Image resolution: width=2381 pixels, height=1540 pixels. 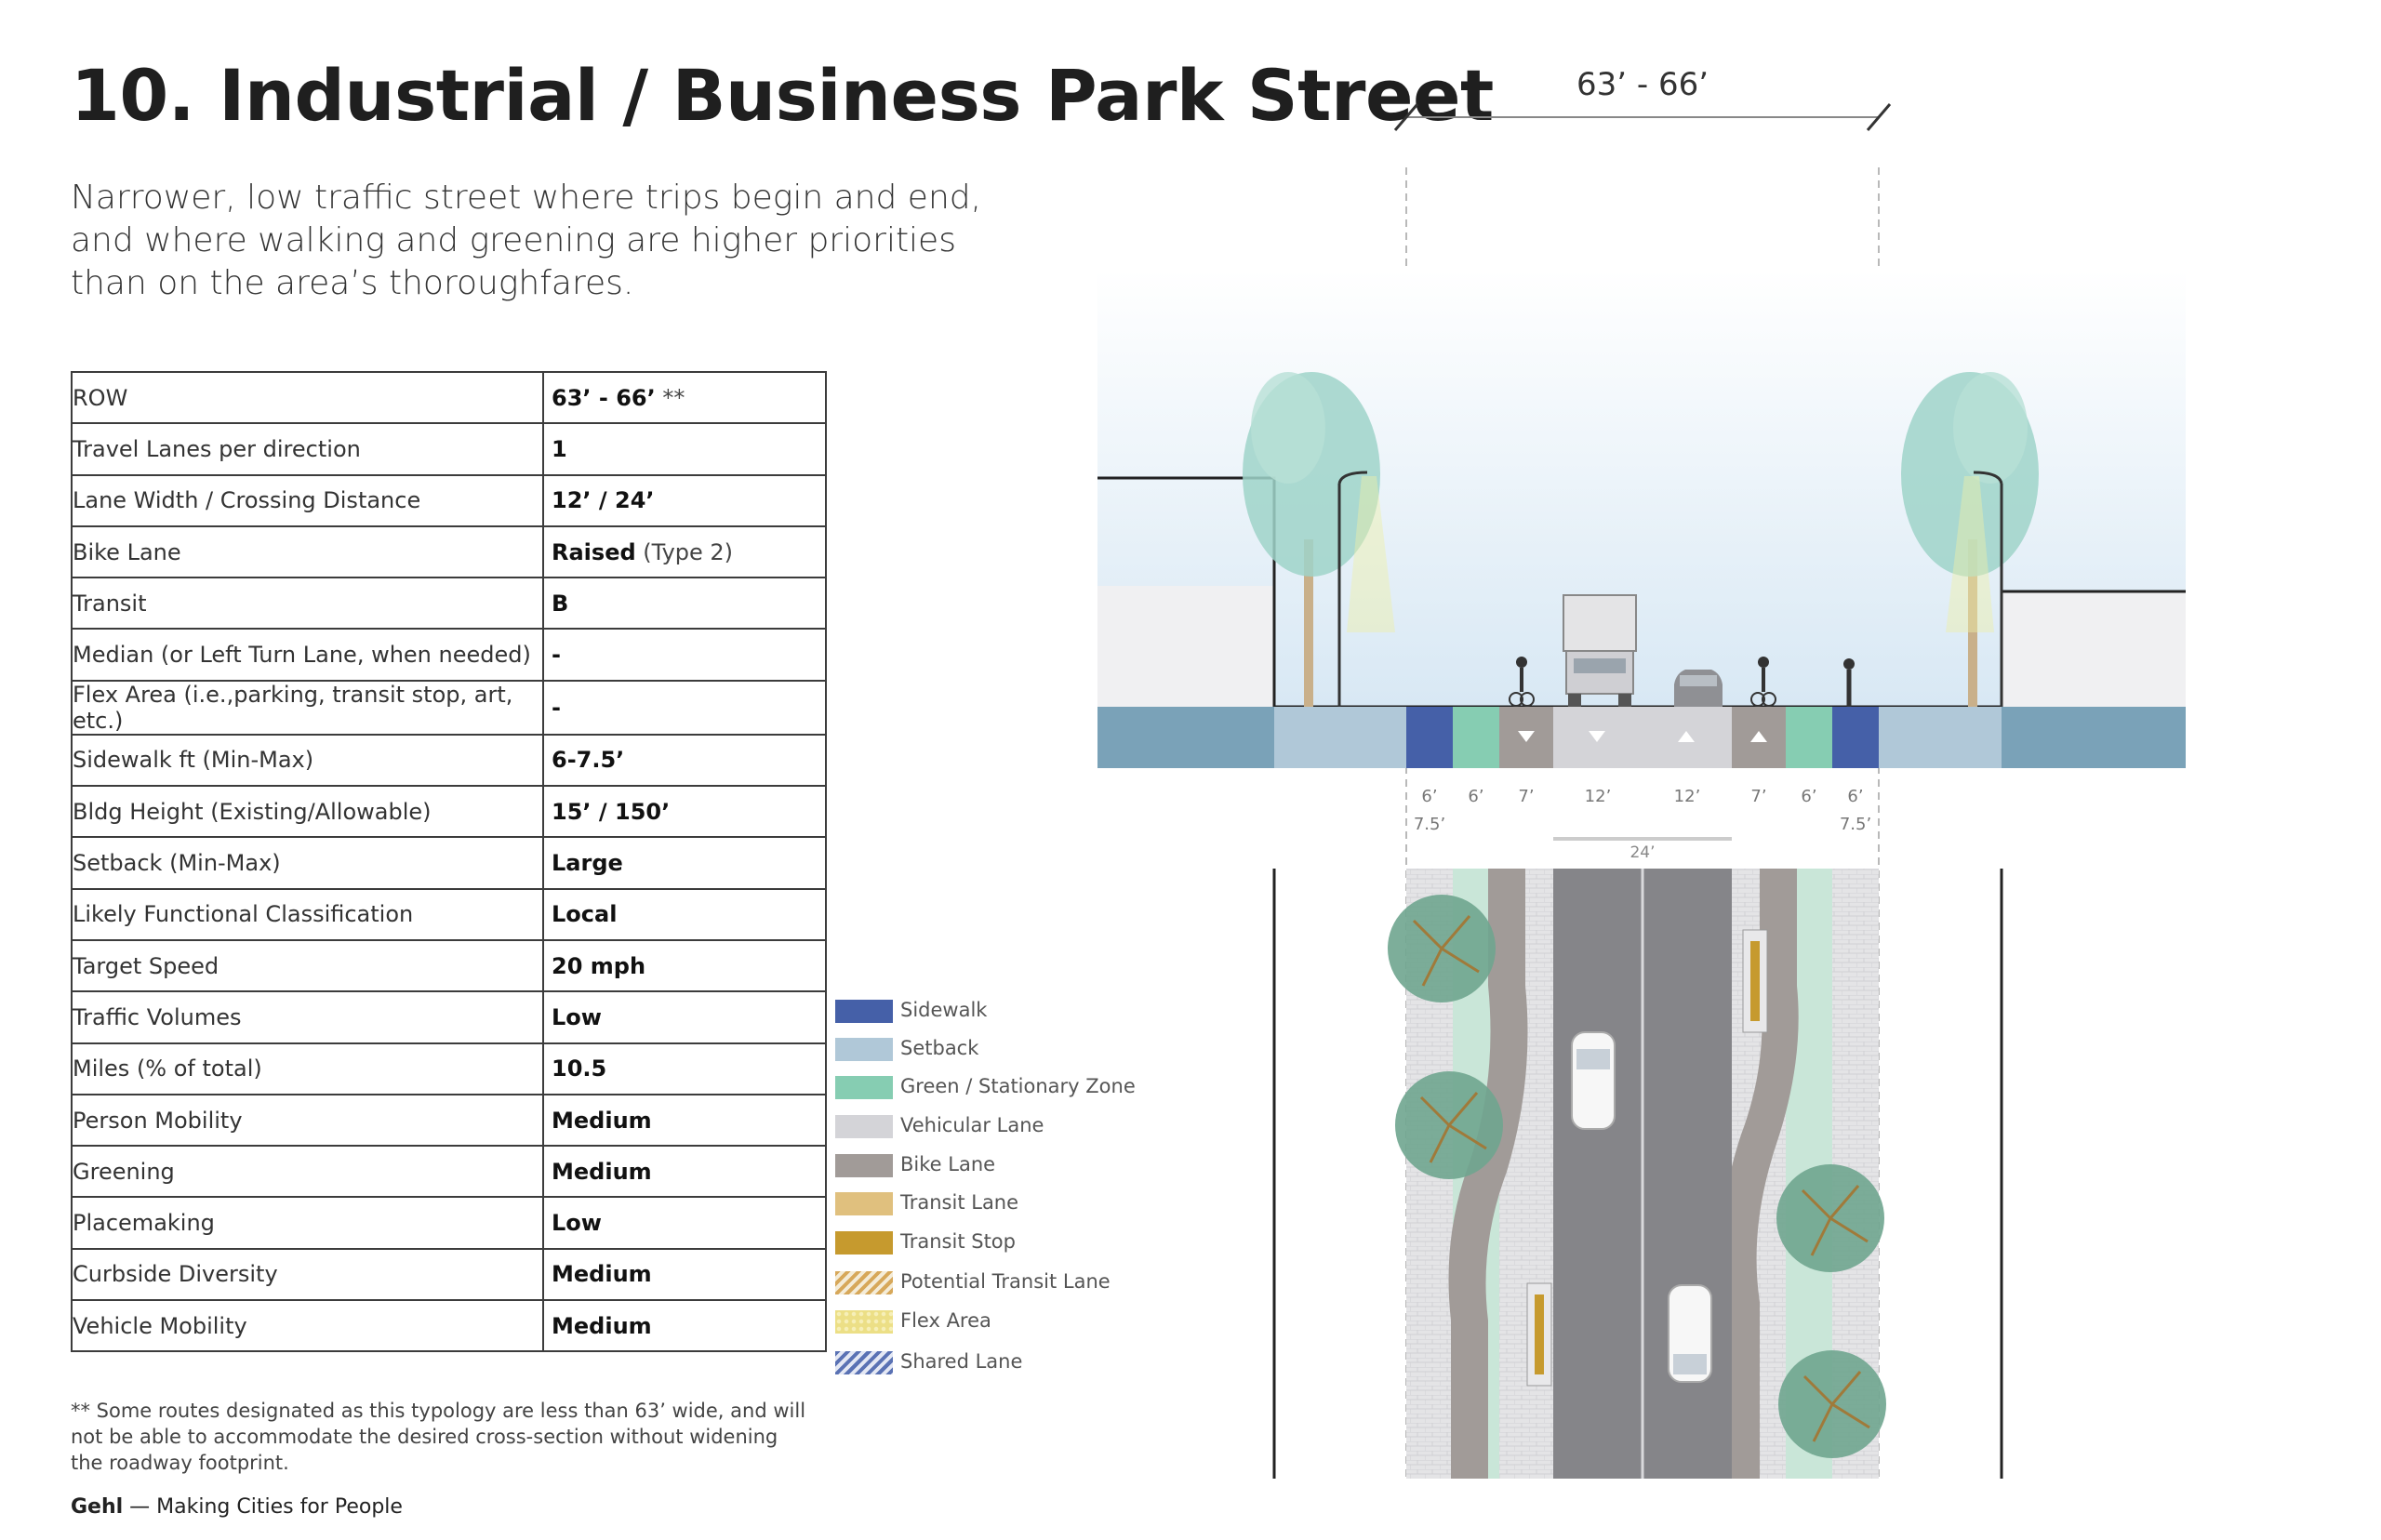 I want to click on spec-row: Lane Width / Crossing Distance 12’ / 24’, so click(x=449, y=500).